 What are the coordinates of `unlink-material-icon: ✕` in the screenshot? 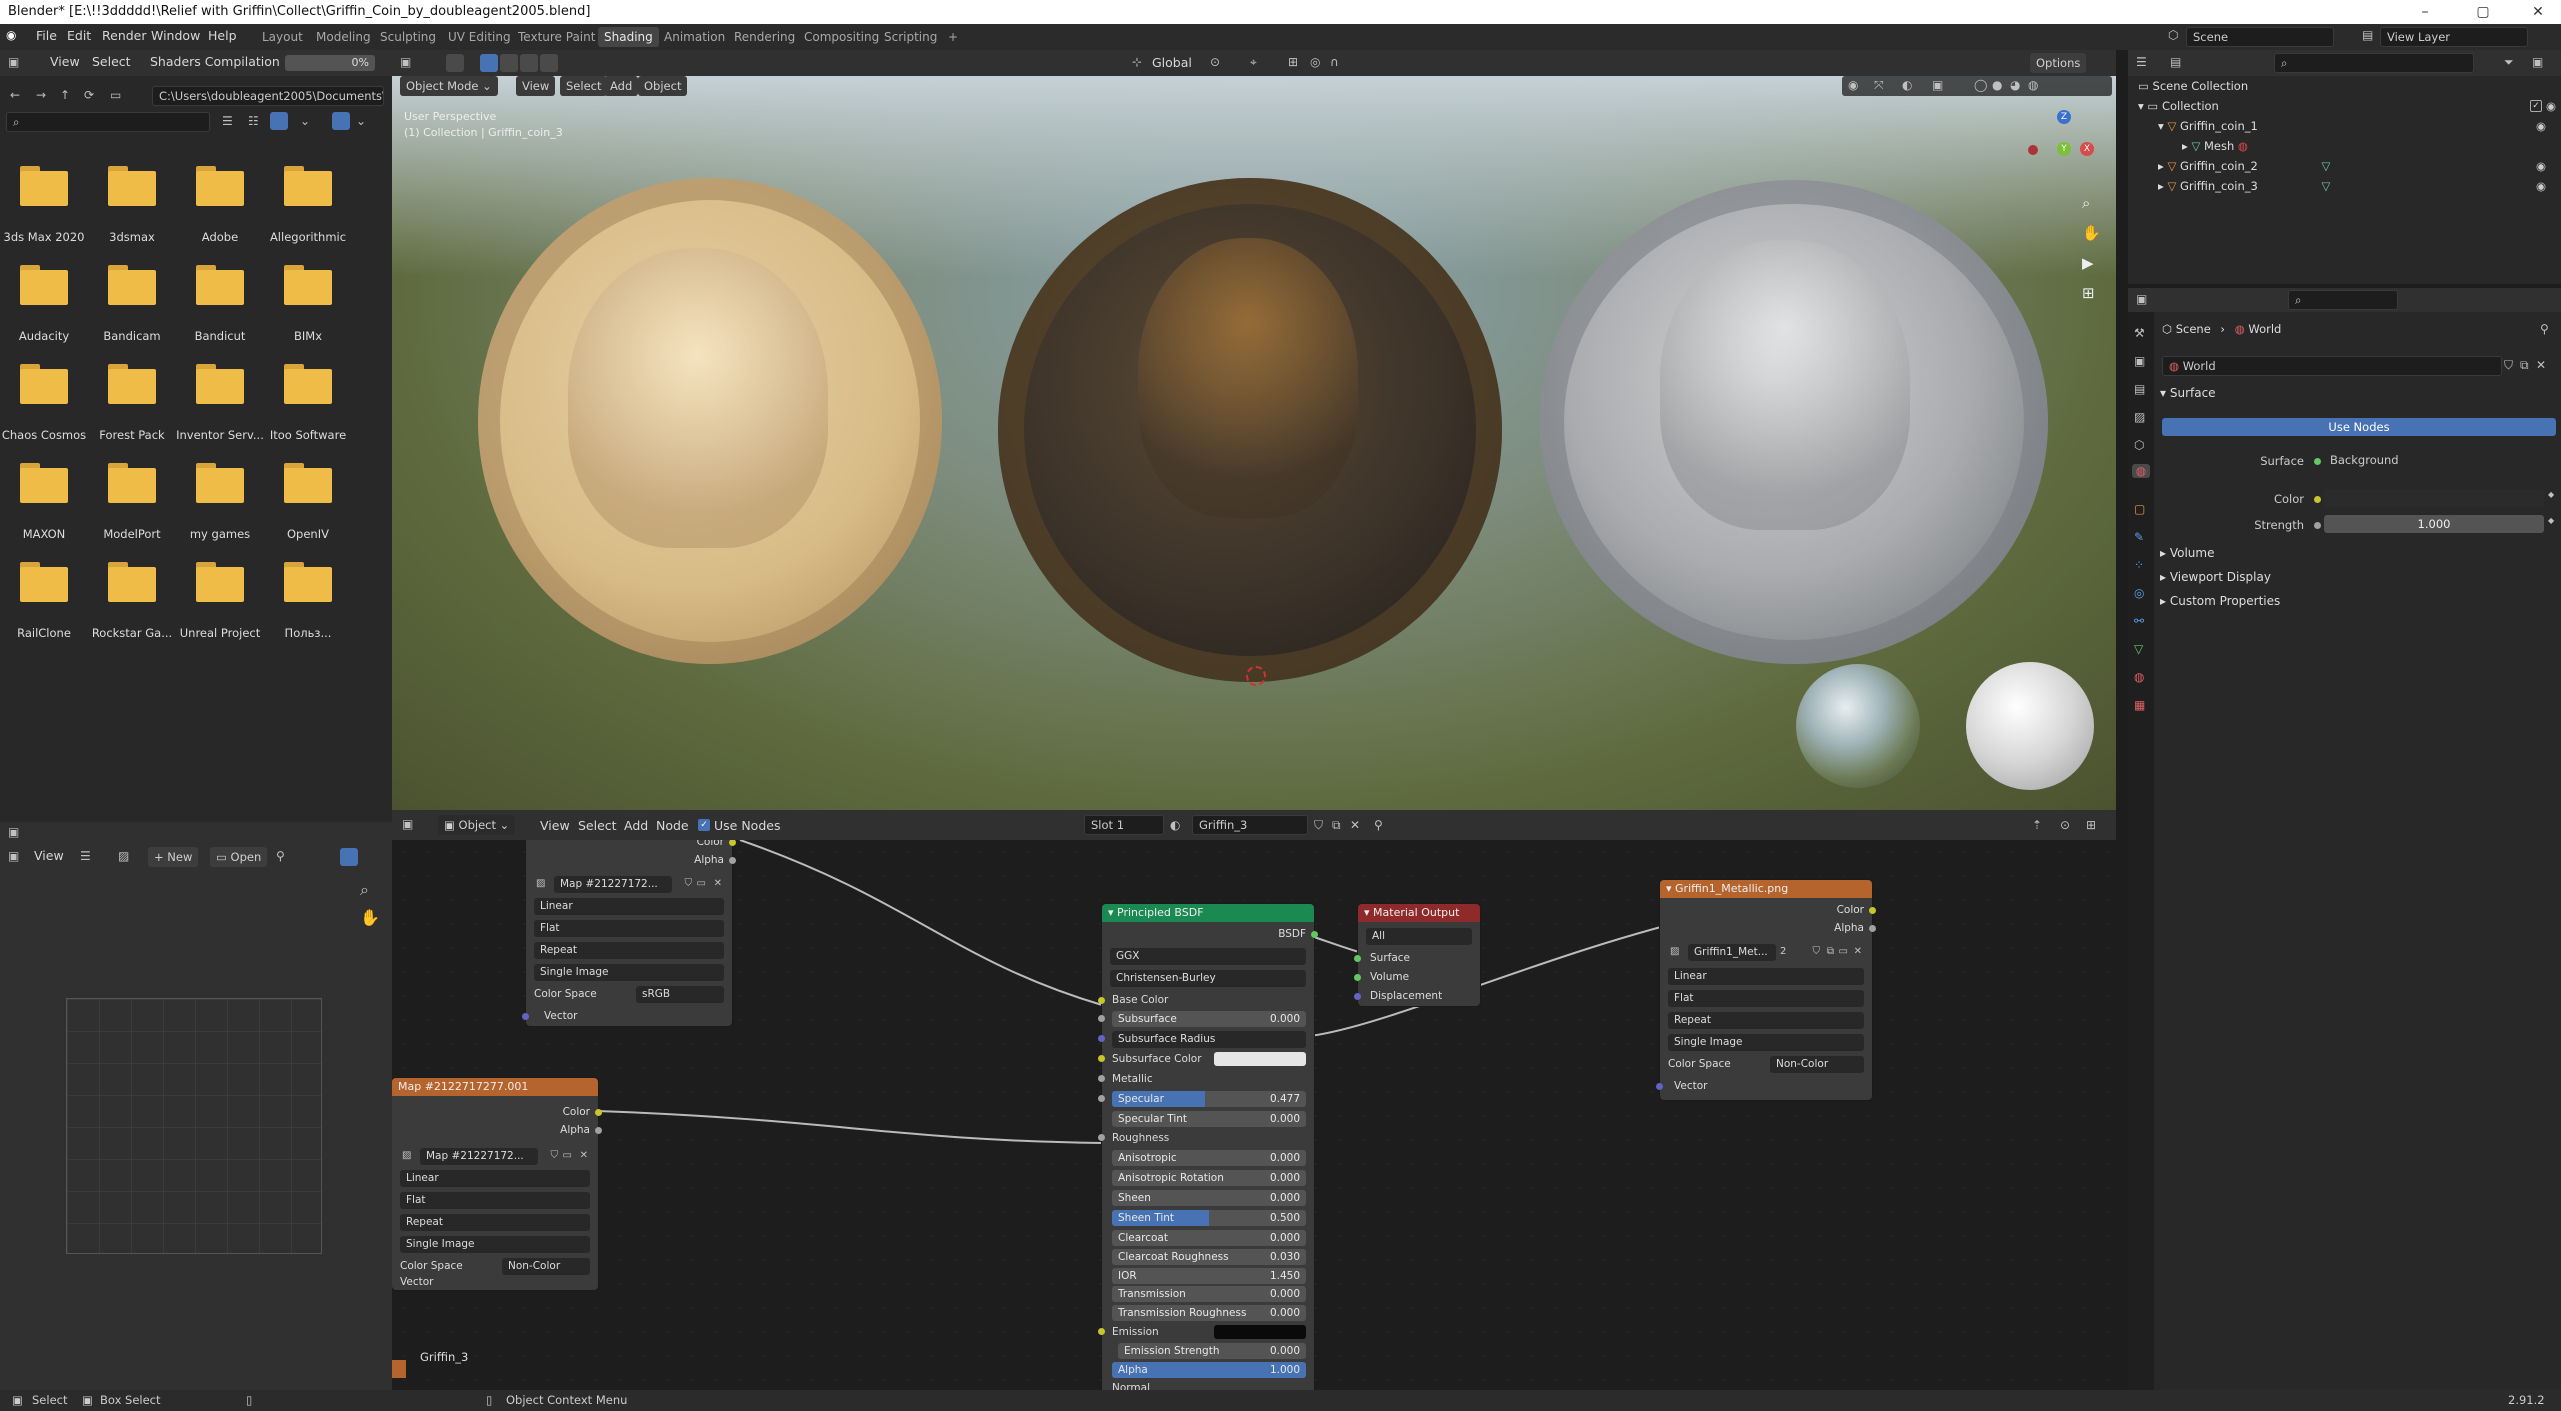 It's located at (1355, 825).